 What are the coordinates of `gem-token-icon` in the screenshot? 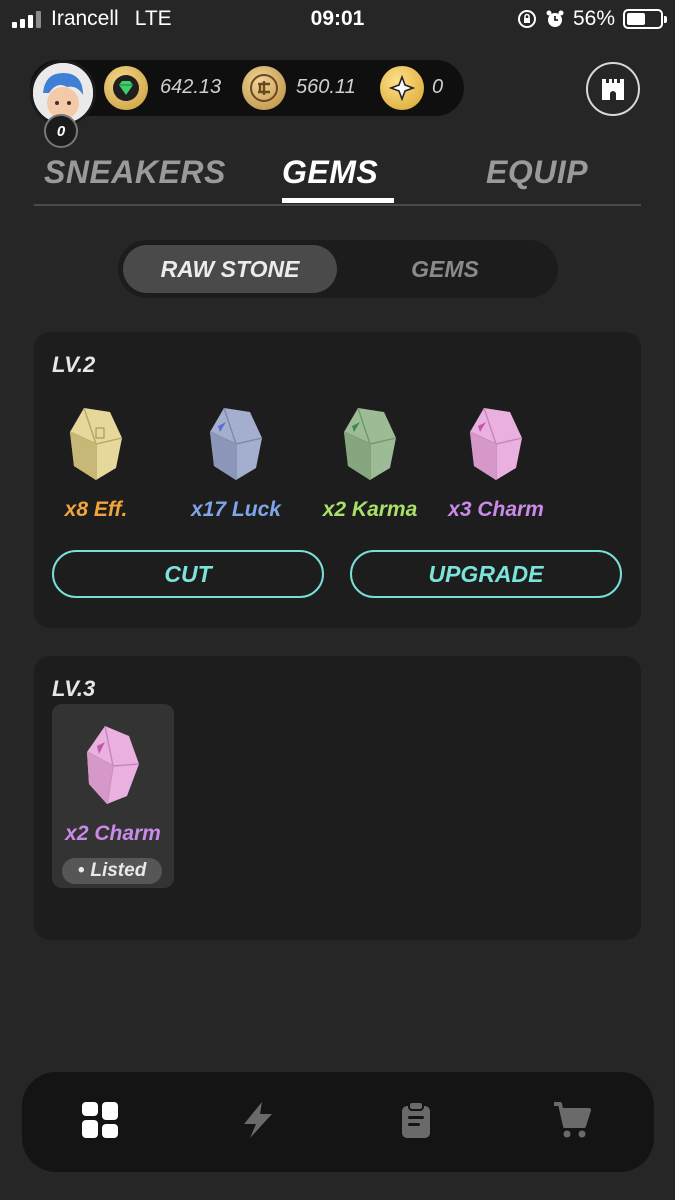 It's located at (126, 88).